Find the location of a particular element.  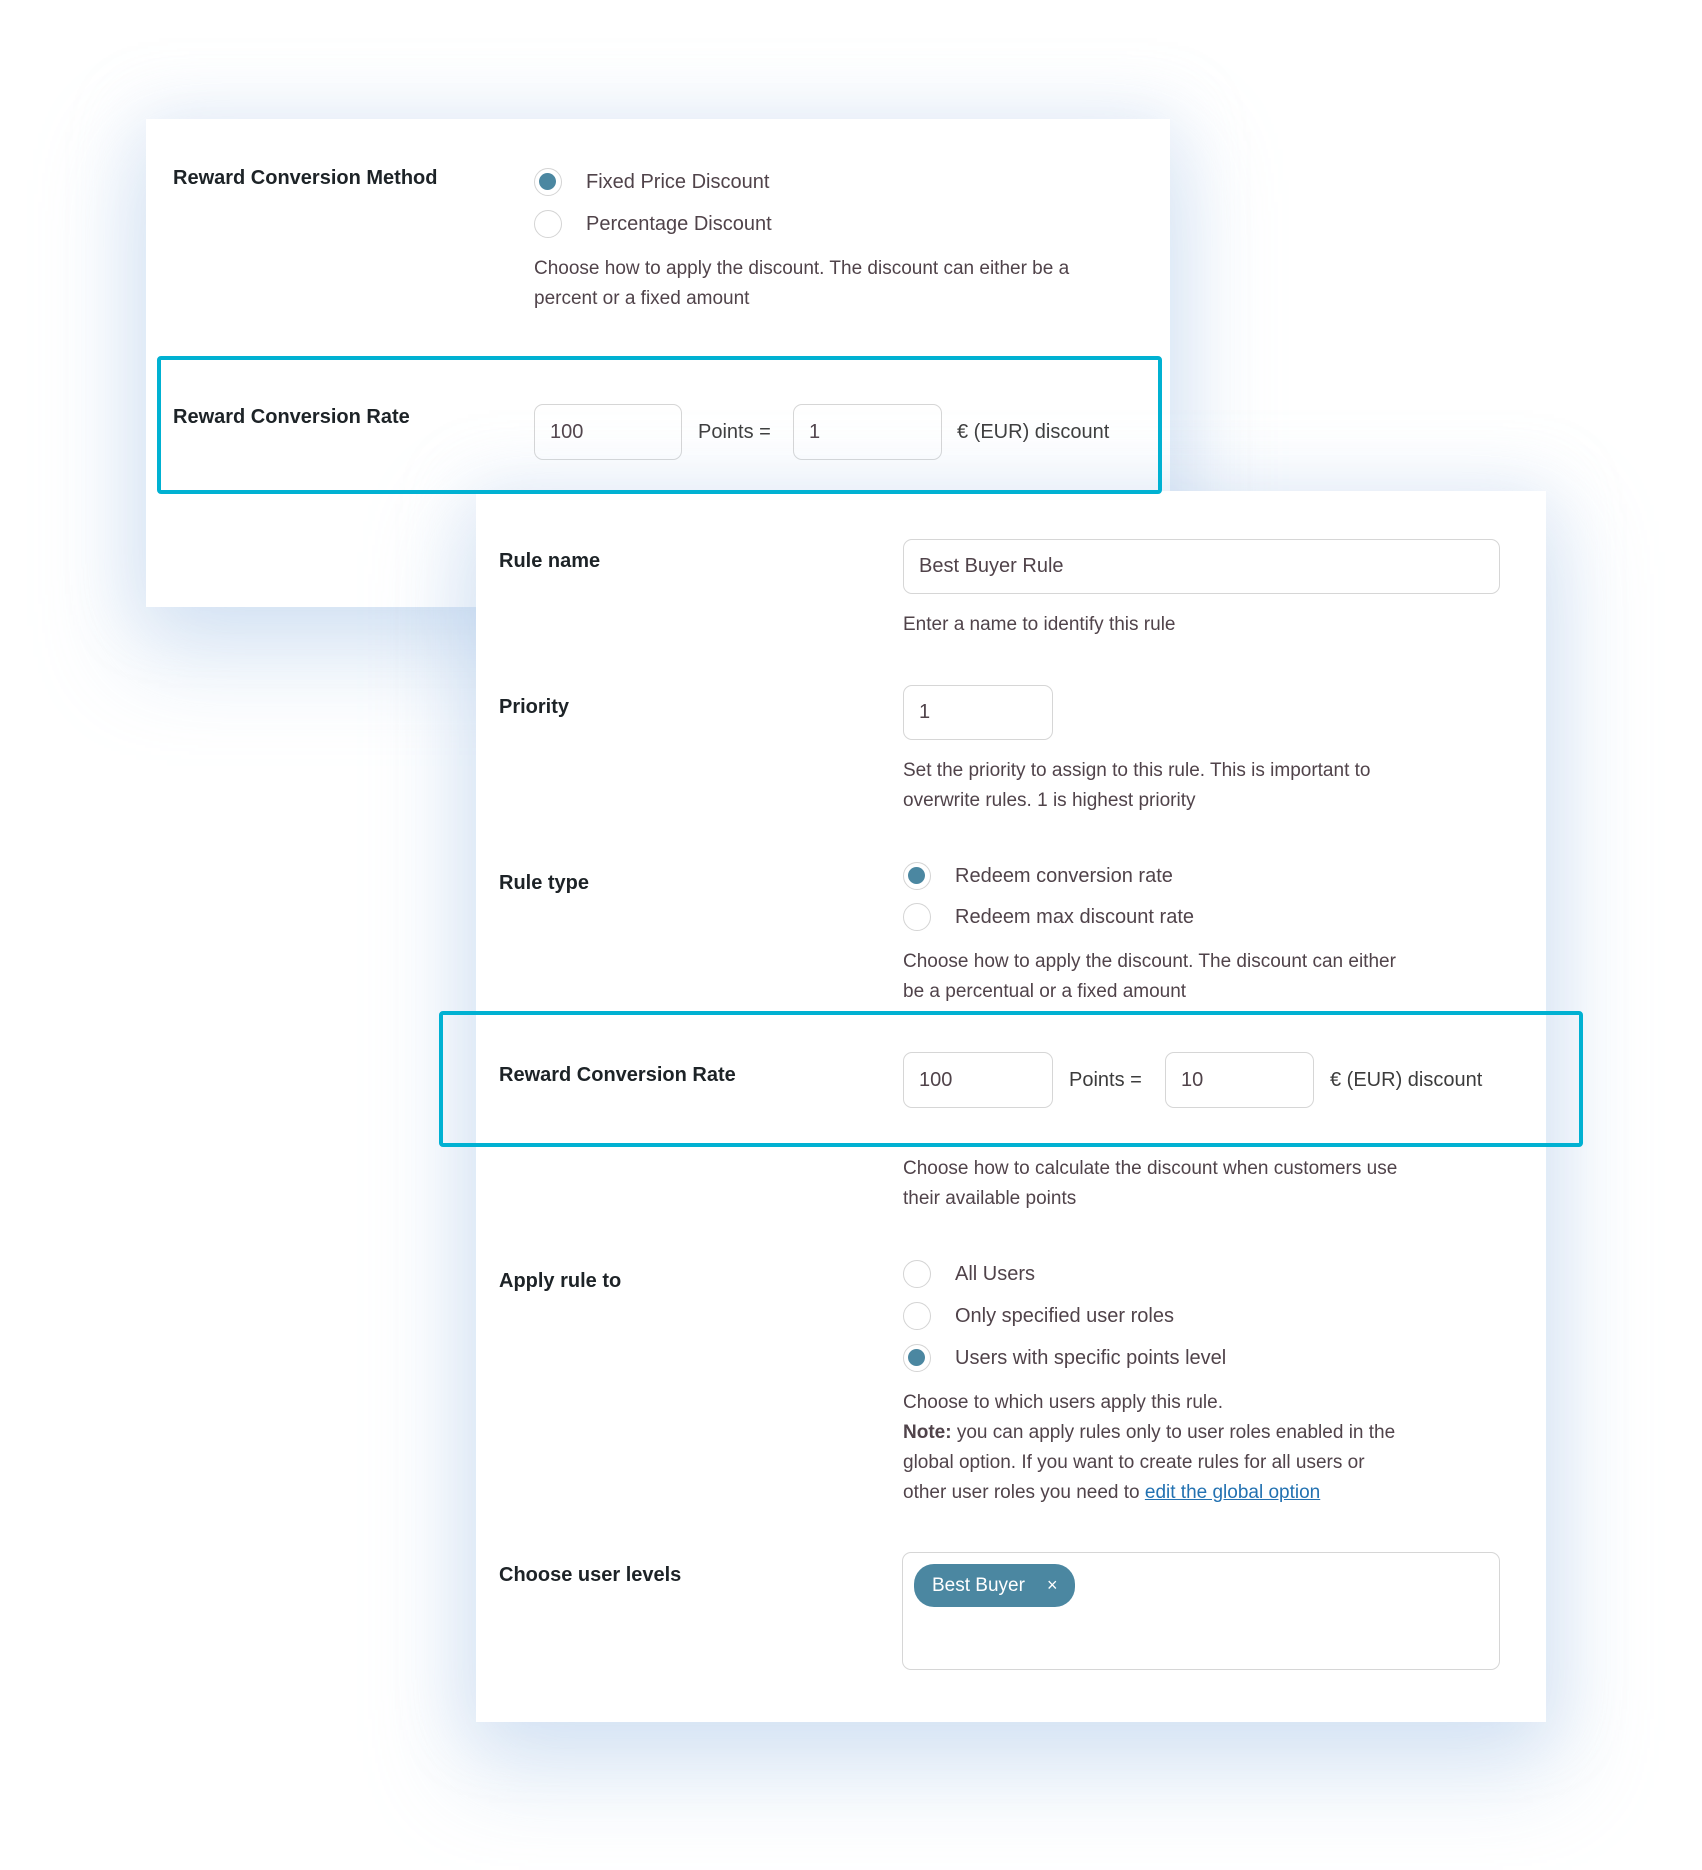

rule-conversion-rate-label: Reward Conversion Rate is located at coordinates (617, 1075).